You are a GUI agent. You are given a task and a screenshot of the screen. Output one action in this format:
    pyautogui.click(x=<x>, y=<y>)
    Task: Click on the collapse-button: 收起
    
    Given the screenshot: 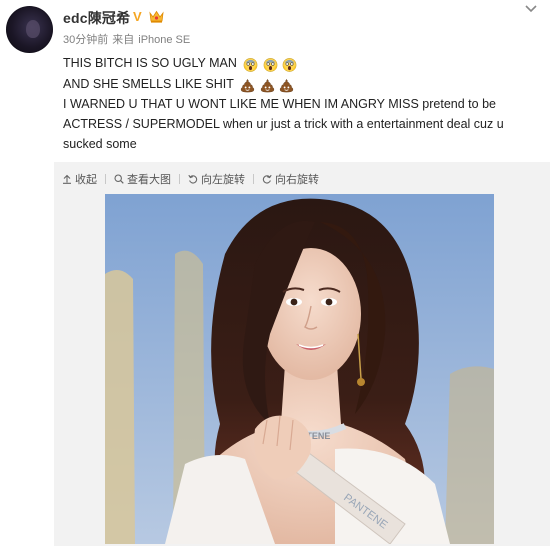 What is the action you would take?
    pyautogui.click(x=79, y=179)
    